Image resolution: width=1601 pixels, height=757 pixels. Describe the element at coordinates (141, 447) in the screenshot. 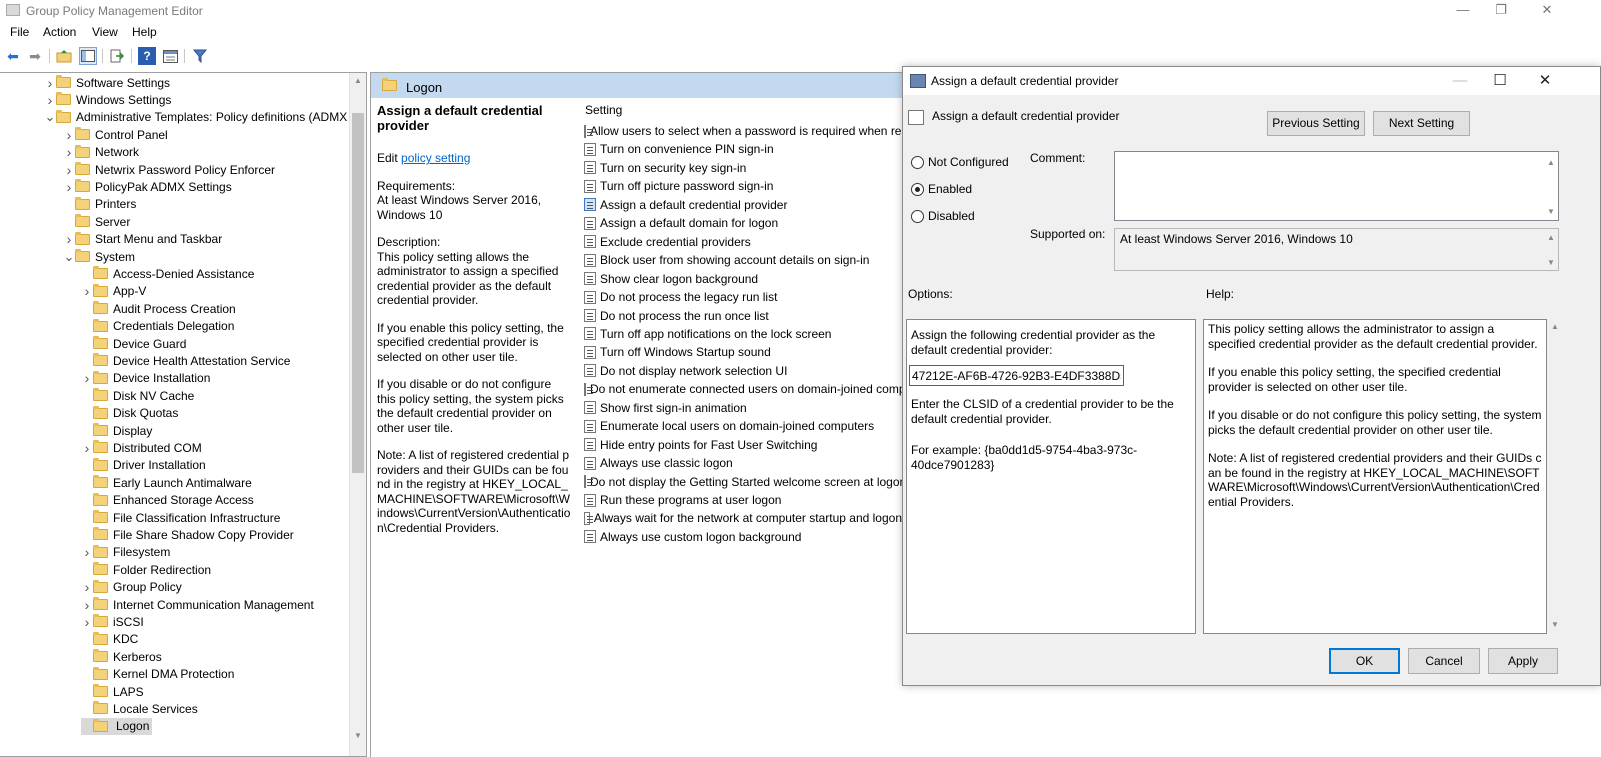

I see `tree-item: › Distributed COM` at that location.